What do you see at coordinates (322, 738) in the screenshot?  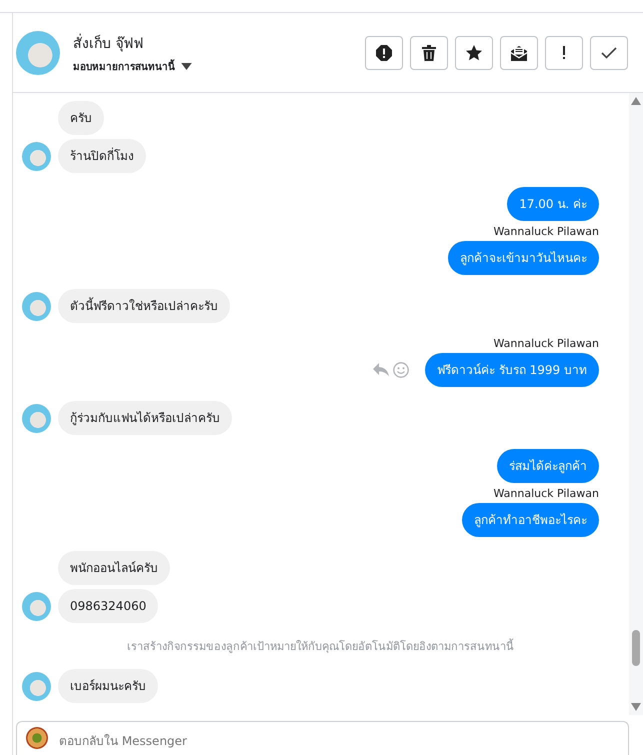 I see `reply-field: ตอบกลับใน Messenger` at bounding box center [322, 738].